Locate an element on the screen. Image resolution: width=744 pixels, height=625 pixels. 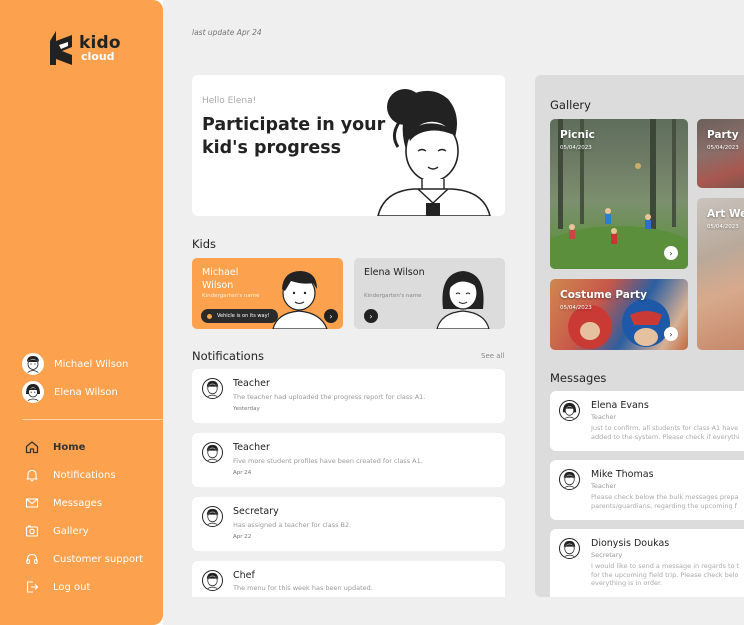
sidebar-kid-michael: Michael Wilson is located at coordinates (75, 364).